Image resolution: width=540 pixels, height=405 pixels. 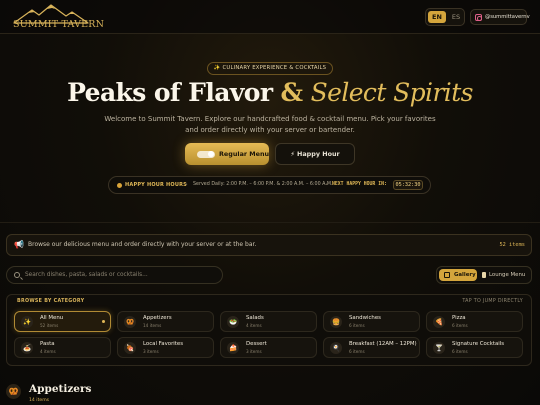 I want to click on instagram-link: @summittavernv, so click(x=500, y=17).